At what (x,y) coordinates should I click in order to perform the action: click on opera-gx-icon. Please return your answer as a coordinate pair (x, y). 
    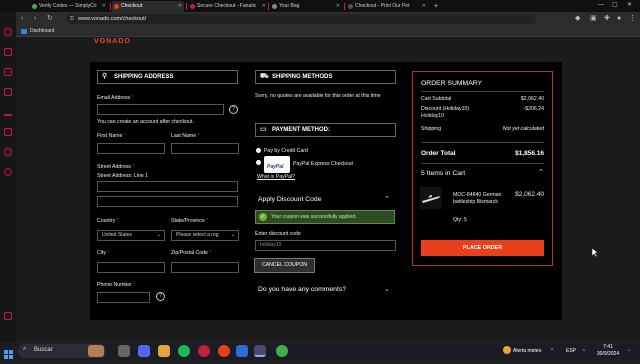
    Looking at the image, I should click on (204, 351).